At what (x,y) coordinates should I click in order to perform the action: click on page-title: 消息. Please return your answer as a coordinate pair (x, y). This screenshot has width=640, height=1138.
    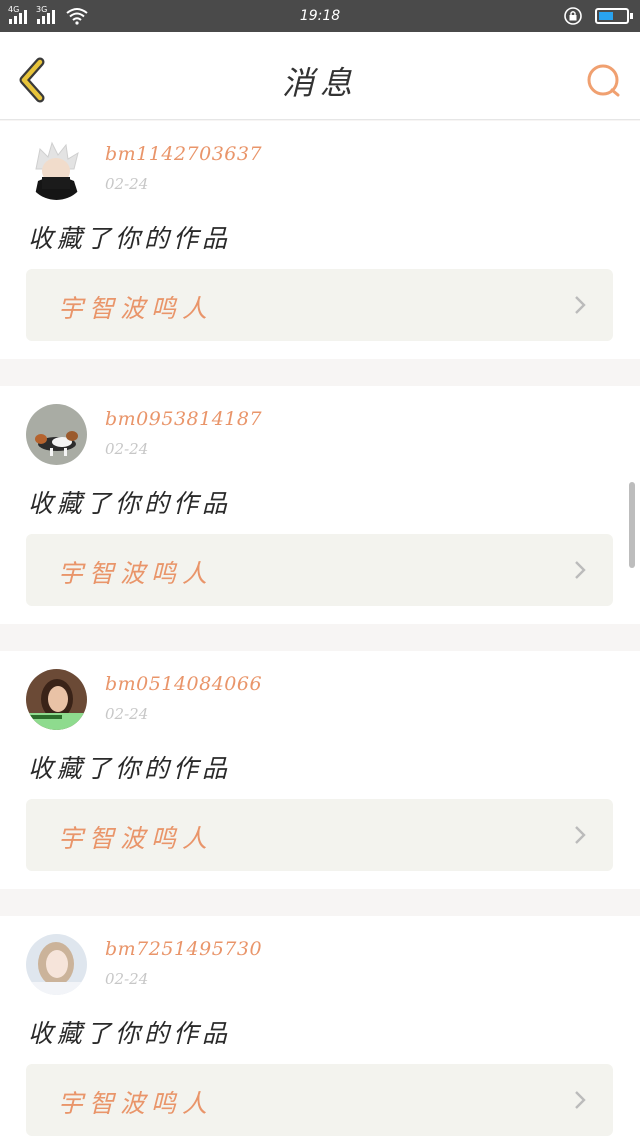
    Looking at the image, I should click on (319, 83).